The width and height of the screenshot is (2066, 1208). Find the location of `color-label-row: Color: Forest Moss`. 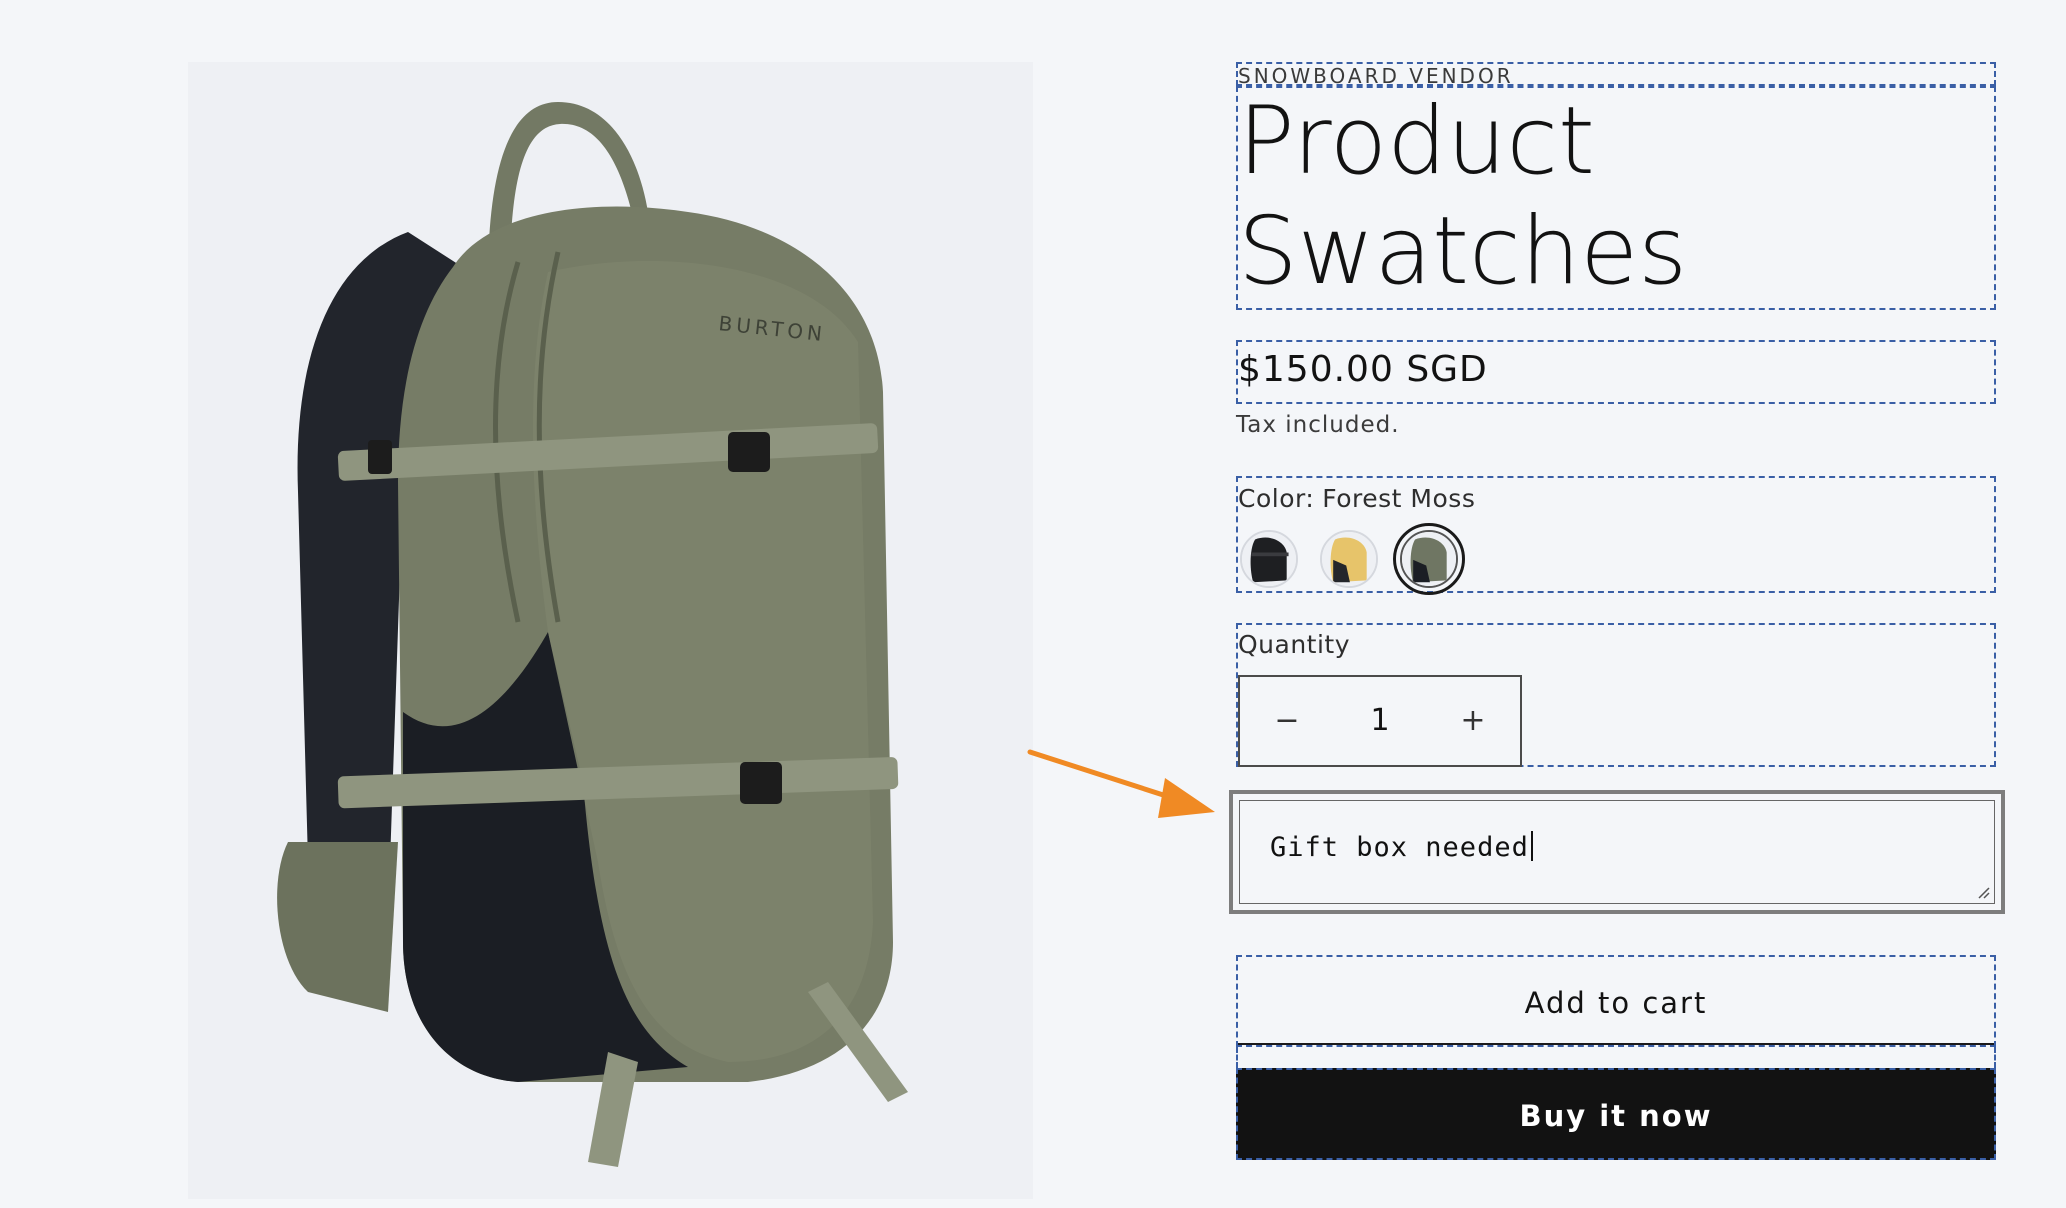

color-label-row: Color: Forest Moss is located at coordinates (1356, 498).